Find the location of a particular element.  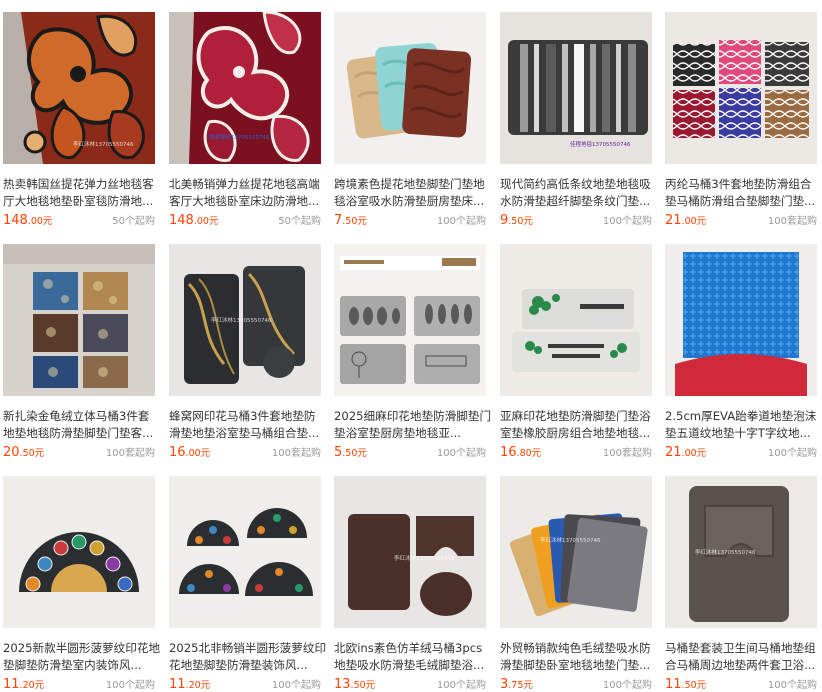

mats-welcome-image is located at coordinates (576, 320).